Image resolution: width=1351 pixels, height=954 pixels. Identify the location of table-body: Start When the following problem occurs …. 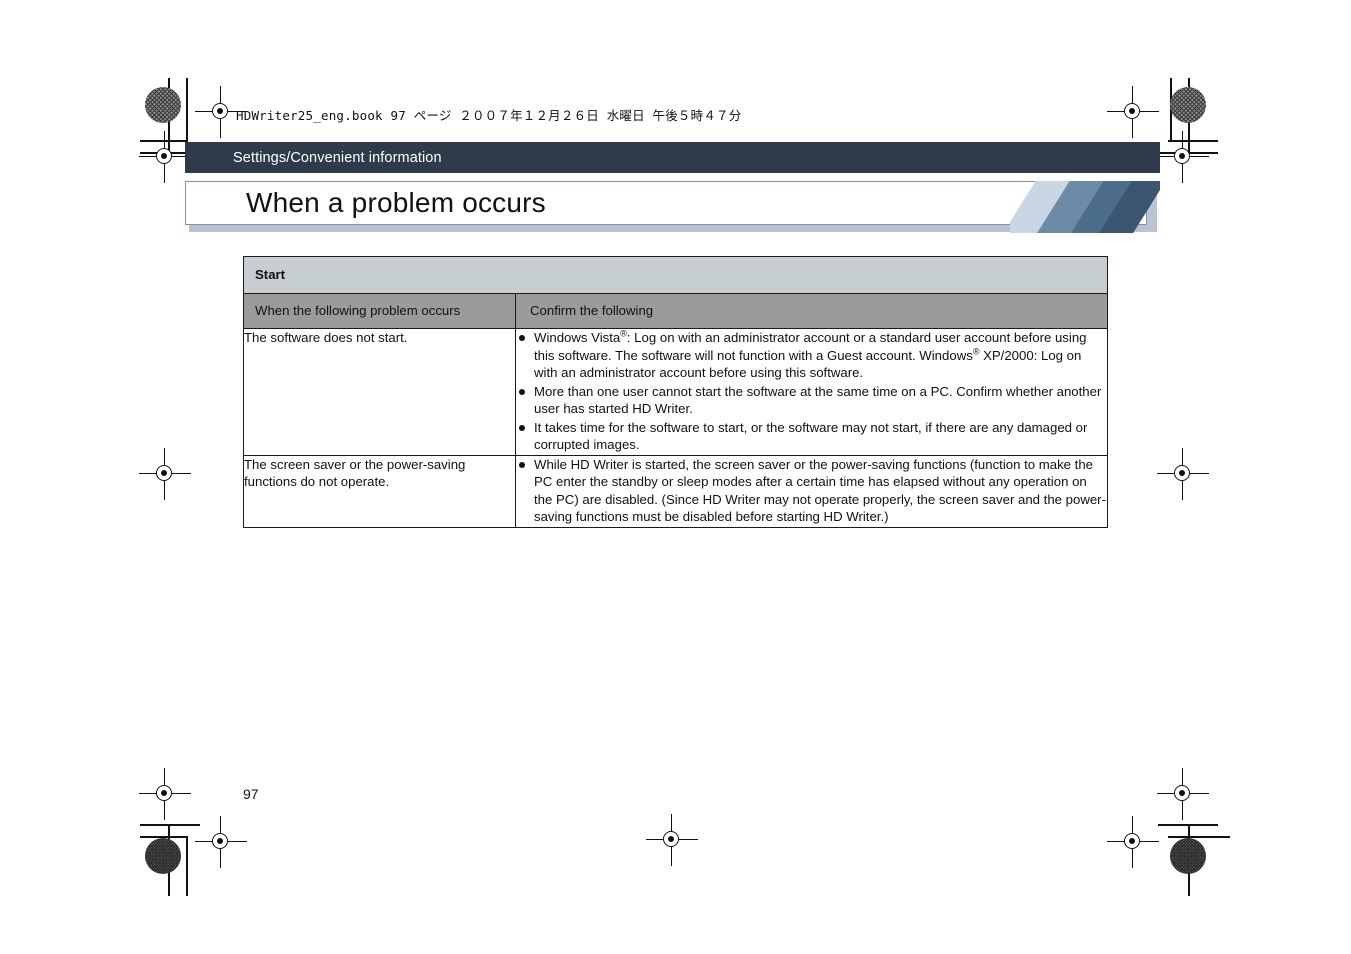
(675, 292).